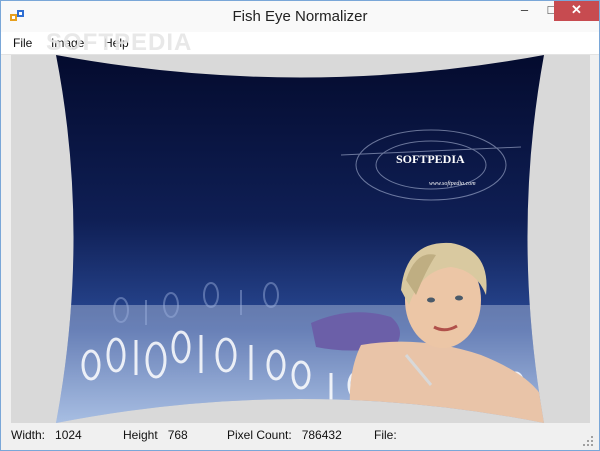  I want to click on menu-file: File, so click(22, 43).